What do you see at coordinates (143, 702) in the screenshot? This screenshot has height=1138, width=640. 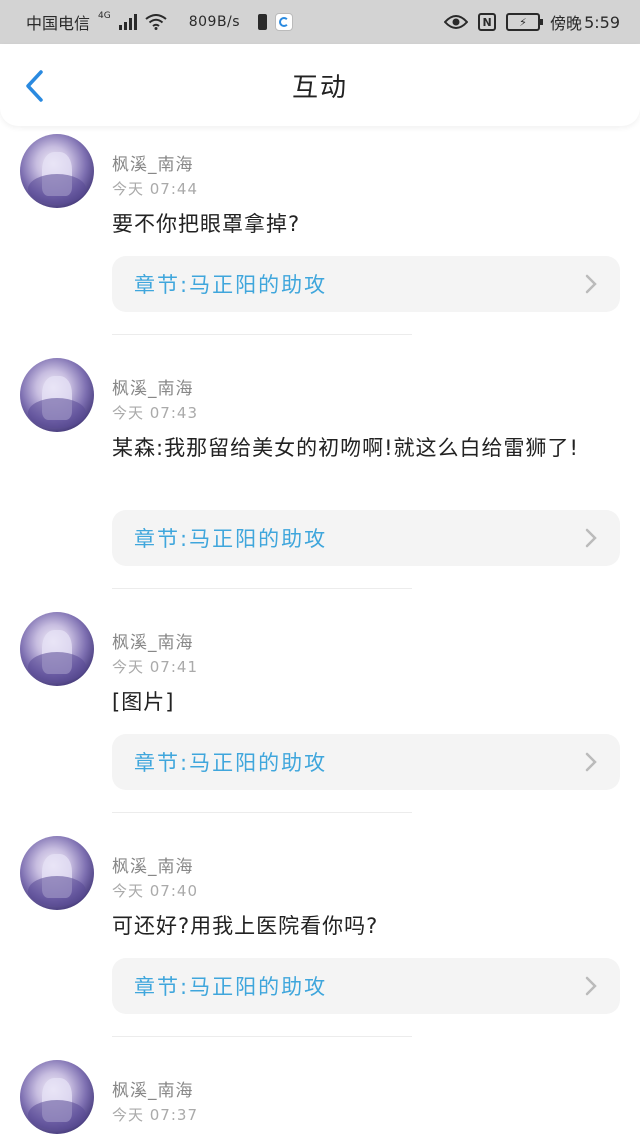 I see `comment-text: [图片]` at bounding box center [143, 702].